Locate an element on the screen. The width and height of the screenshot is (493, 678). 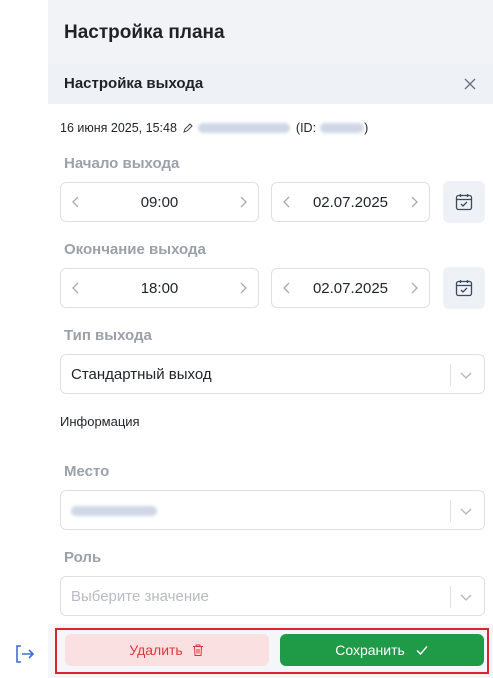
save-button: Сохранить is located at coordinates (382, 650).